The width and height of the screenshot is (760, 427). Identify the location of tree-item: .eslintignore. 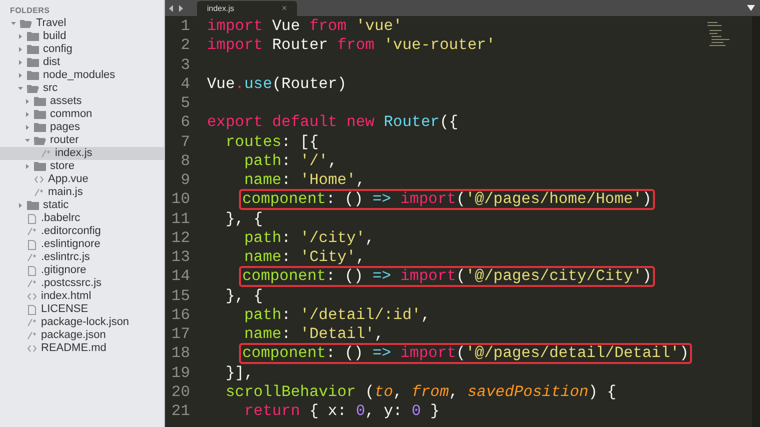
(82, 244).